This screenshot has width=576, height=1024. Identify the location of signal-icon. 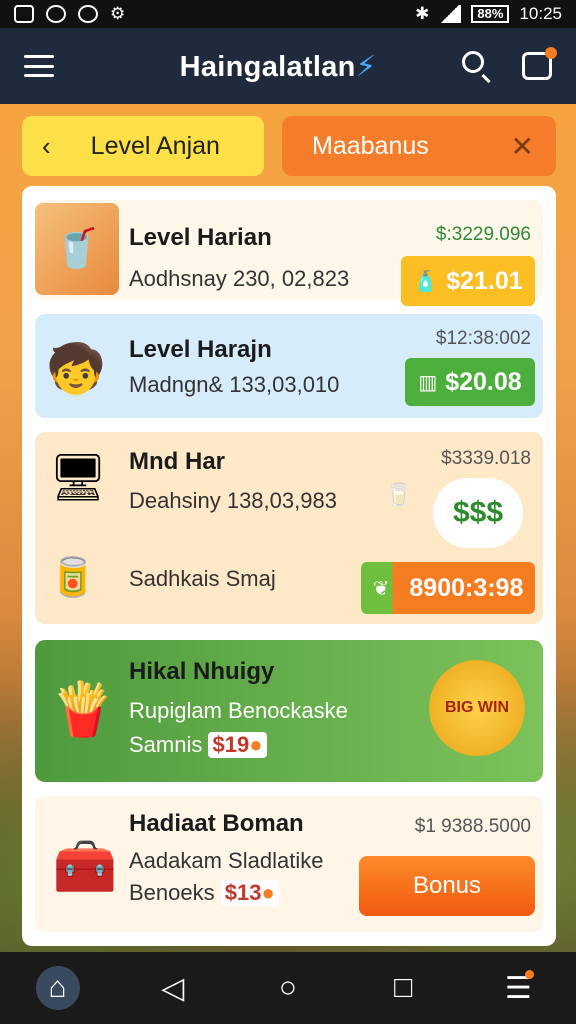
(450, 14).